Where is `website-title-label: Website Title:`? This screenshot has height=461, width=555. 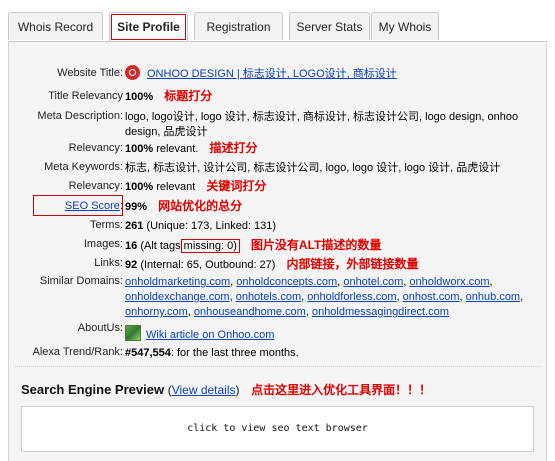 website-title-label: Website Title: is located at coordinates (90, 73).